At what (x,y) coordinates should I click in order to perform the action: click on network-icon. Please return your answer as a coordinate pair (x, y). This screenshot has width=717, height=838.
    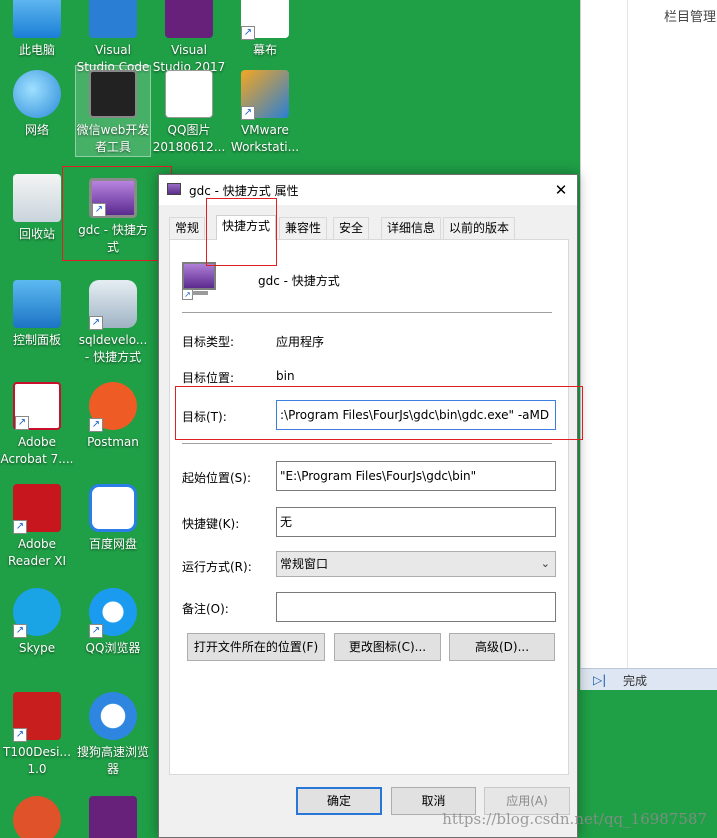
    Looking at the image, I should click on (37, 94).